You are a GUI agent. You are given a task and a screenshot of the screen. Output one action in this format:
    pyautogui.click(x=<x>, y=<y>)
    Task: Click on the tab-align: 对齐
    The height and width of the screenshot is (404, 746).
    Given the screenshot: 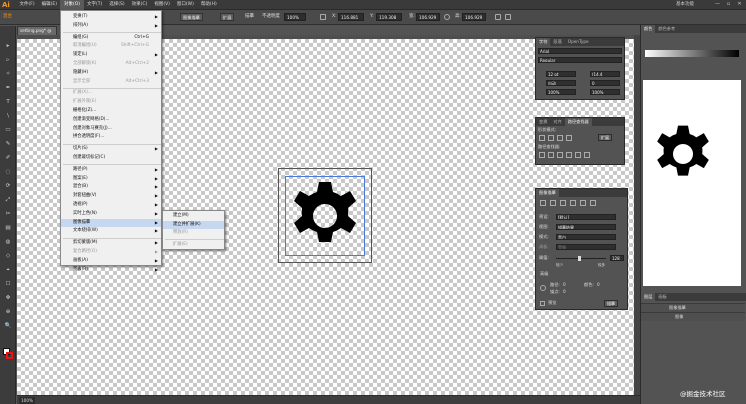 What is the action you would take?
    pyautogui.click(x=557, y=122)
    